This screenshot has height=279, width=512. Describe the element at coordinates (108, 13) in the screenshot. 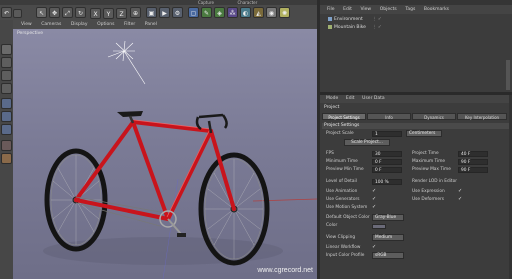

I see `axis-y-icon: Y` at that location.